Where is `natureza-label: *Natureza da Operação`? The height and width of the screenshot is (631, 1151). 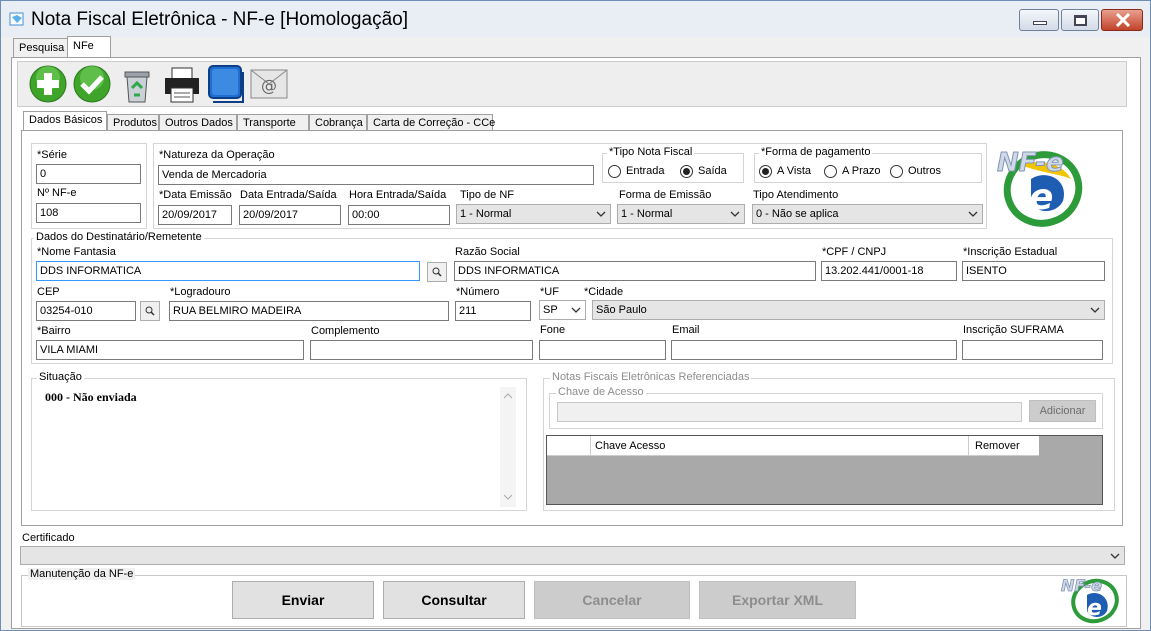
natureza-label: *Natureza da Operação is located at coordinates (217, 155).